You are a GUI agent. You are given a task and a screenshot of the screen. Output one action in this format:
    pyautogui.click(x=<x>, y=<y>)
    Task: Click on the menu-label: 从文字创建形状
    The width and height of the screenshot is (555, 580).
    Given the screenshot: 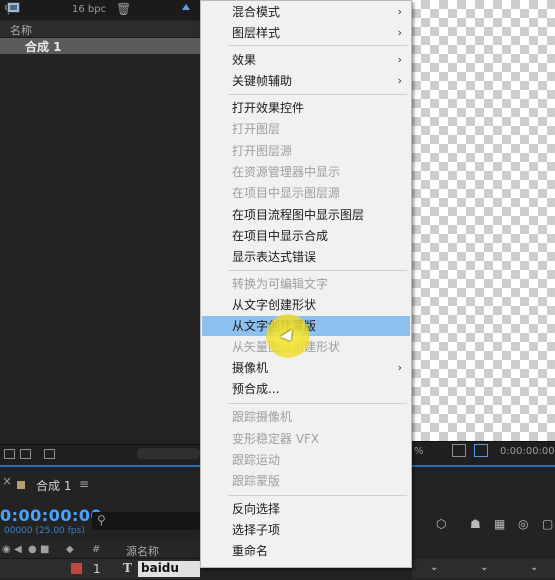 What is the action you would take?
    pyautogui.click(x=274, y=305)
    